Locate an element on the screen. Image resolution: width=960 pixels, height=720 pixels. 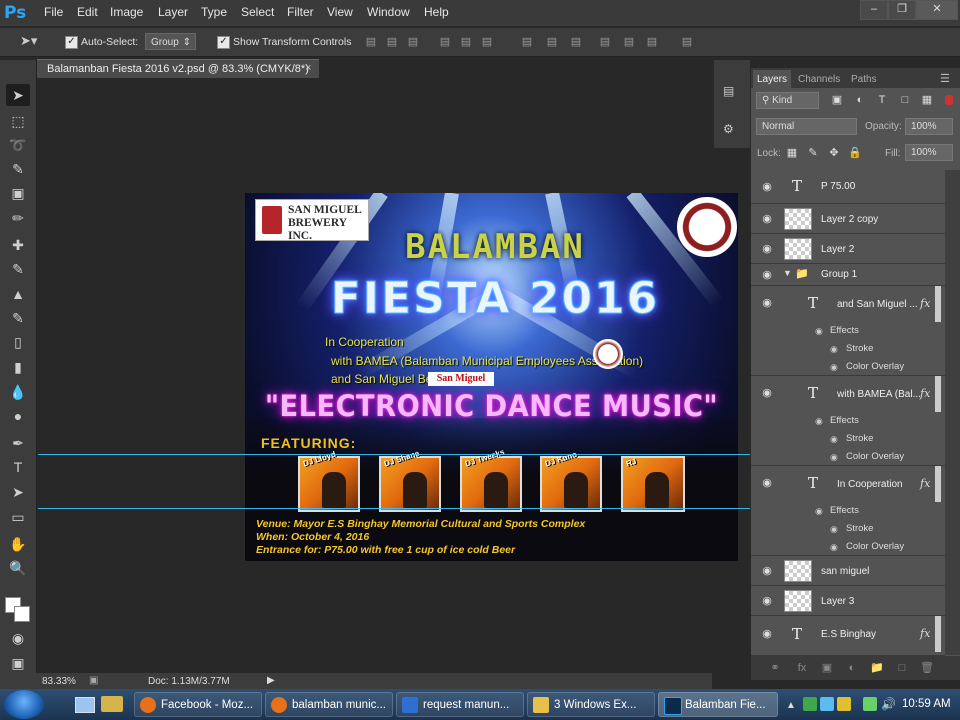
layer-row: ◉ san miguel is located at coordinates (848, 571).